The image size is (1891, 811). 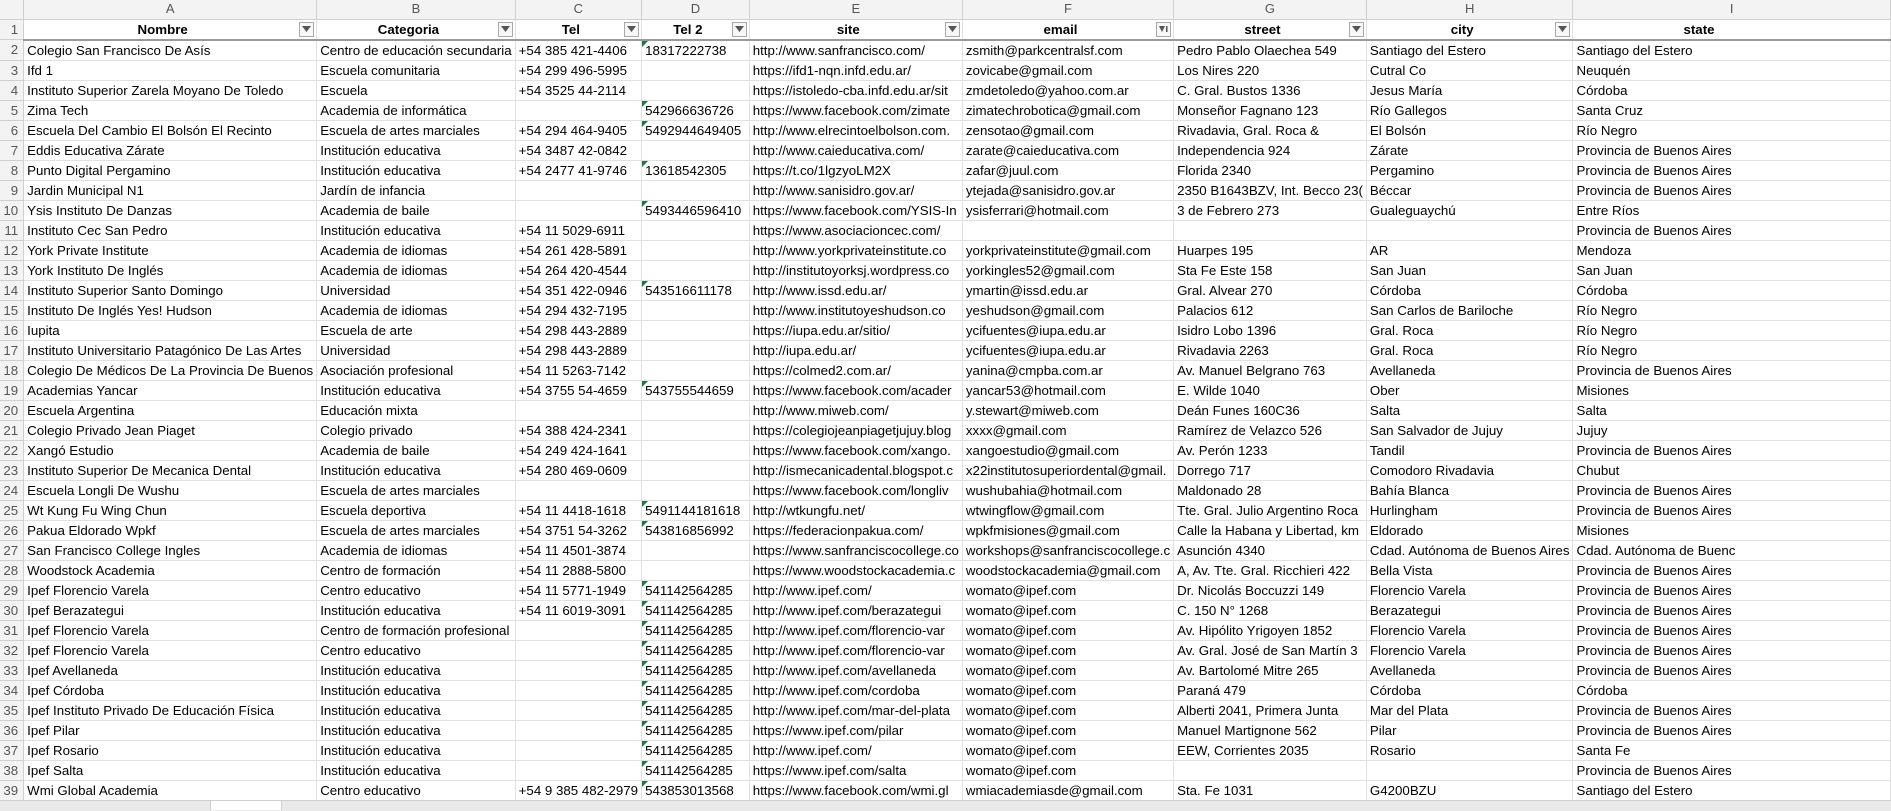 I want to click on cell-street: Calle la Habana y Libertad, km, so click(x=1270, y=530).